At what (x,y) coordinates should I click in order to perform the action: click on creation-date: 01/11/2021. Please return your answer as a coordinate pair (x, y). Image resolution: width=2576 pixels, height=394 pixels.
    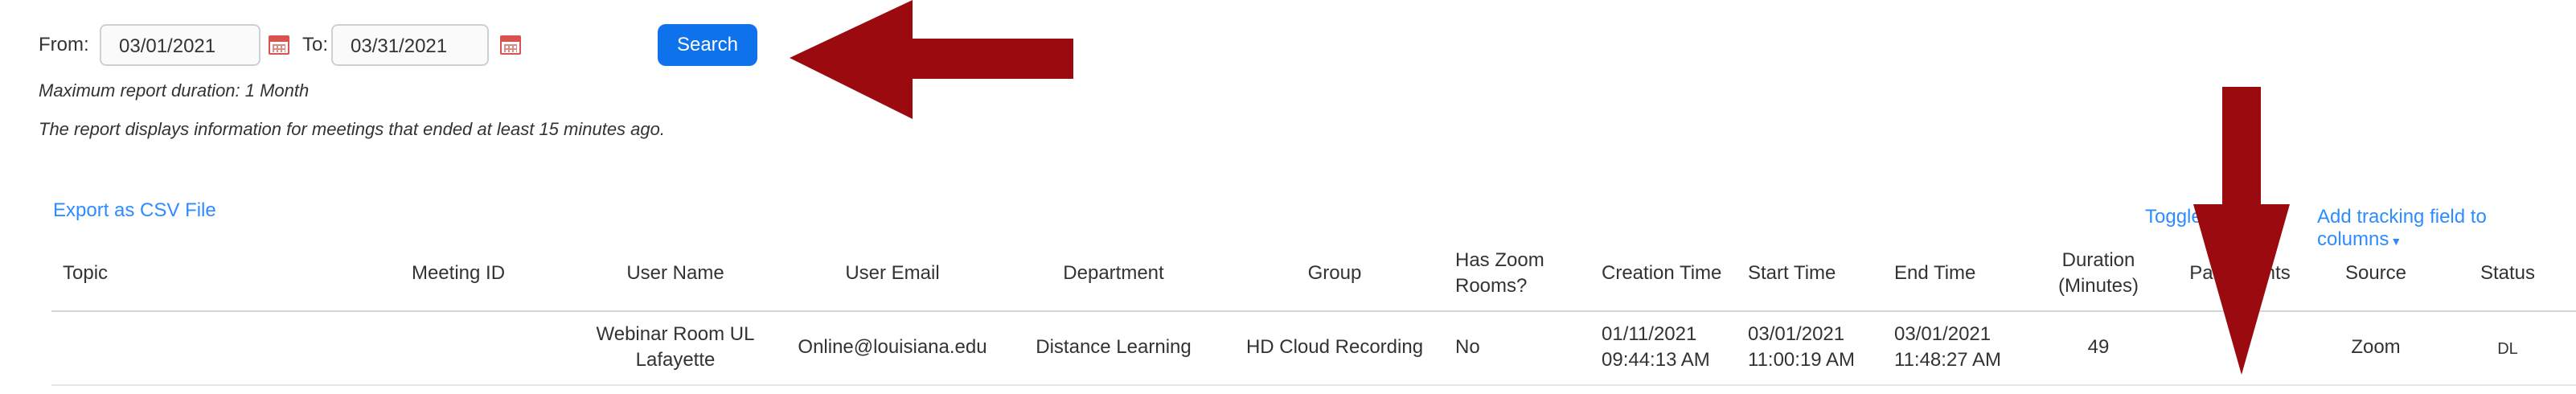
    Looking at the image, I should click on (1650, 334).